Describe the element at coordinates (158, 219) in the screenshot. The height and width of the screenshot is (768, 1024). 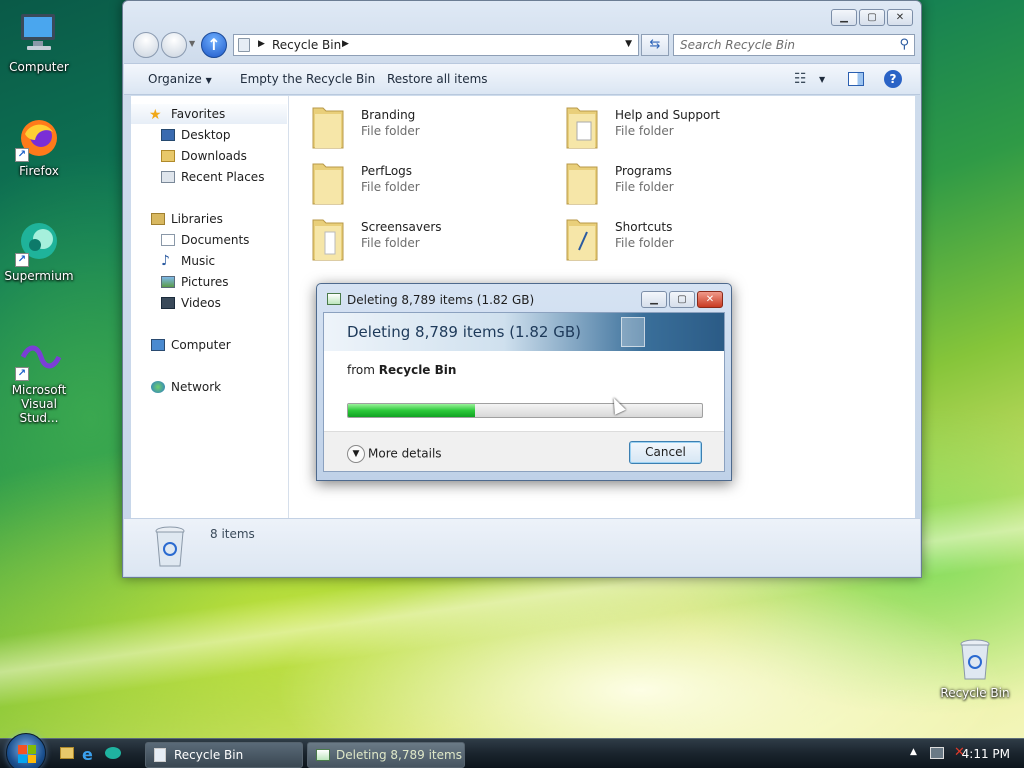
I see `libraries-icon` at that location.